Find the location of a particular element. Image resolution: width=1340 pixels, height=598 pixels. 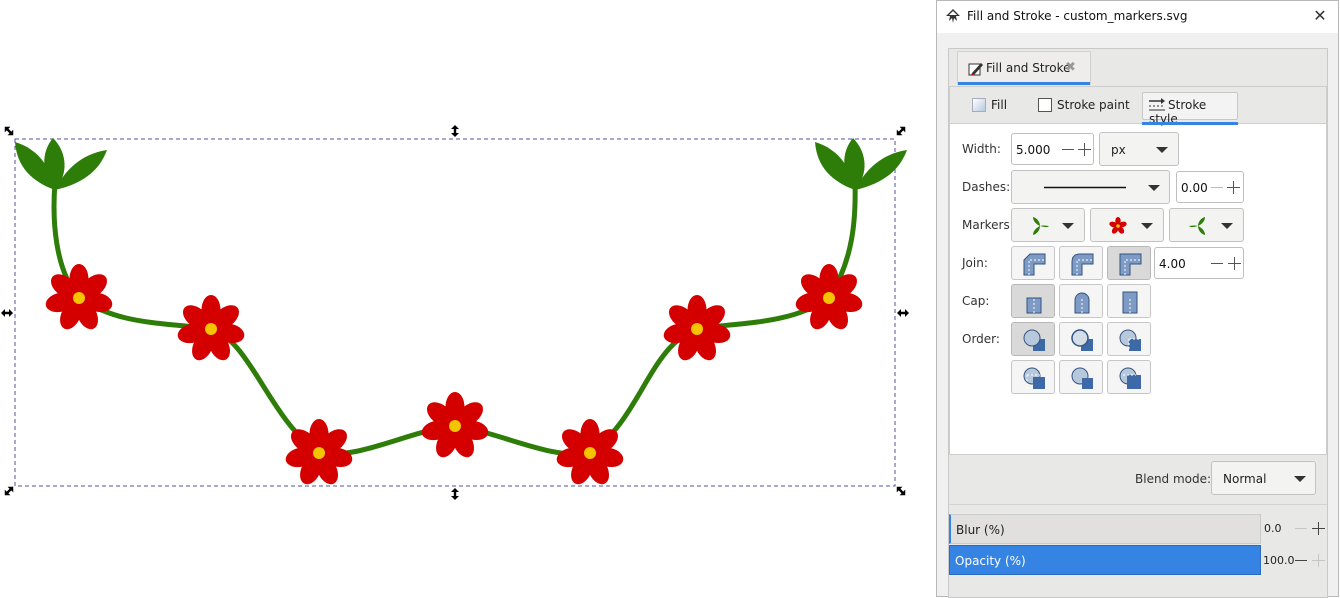

order-fill-markers-stroke-button is located at coordinates (1129, 339).